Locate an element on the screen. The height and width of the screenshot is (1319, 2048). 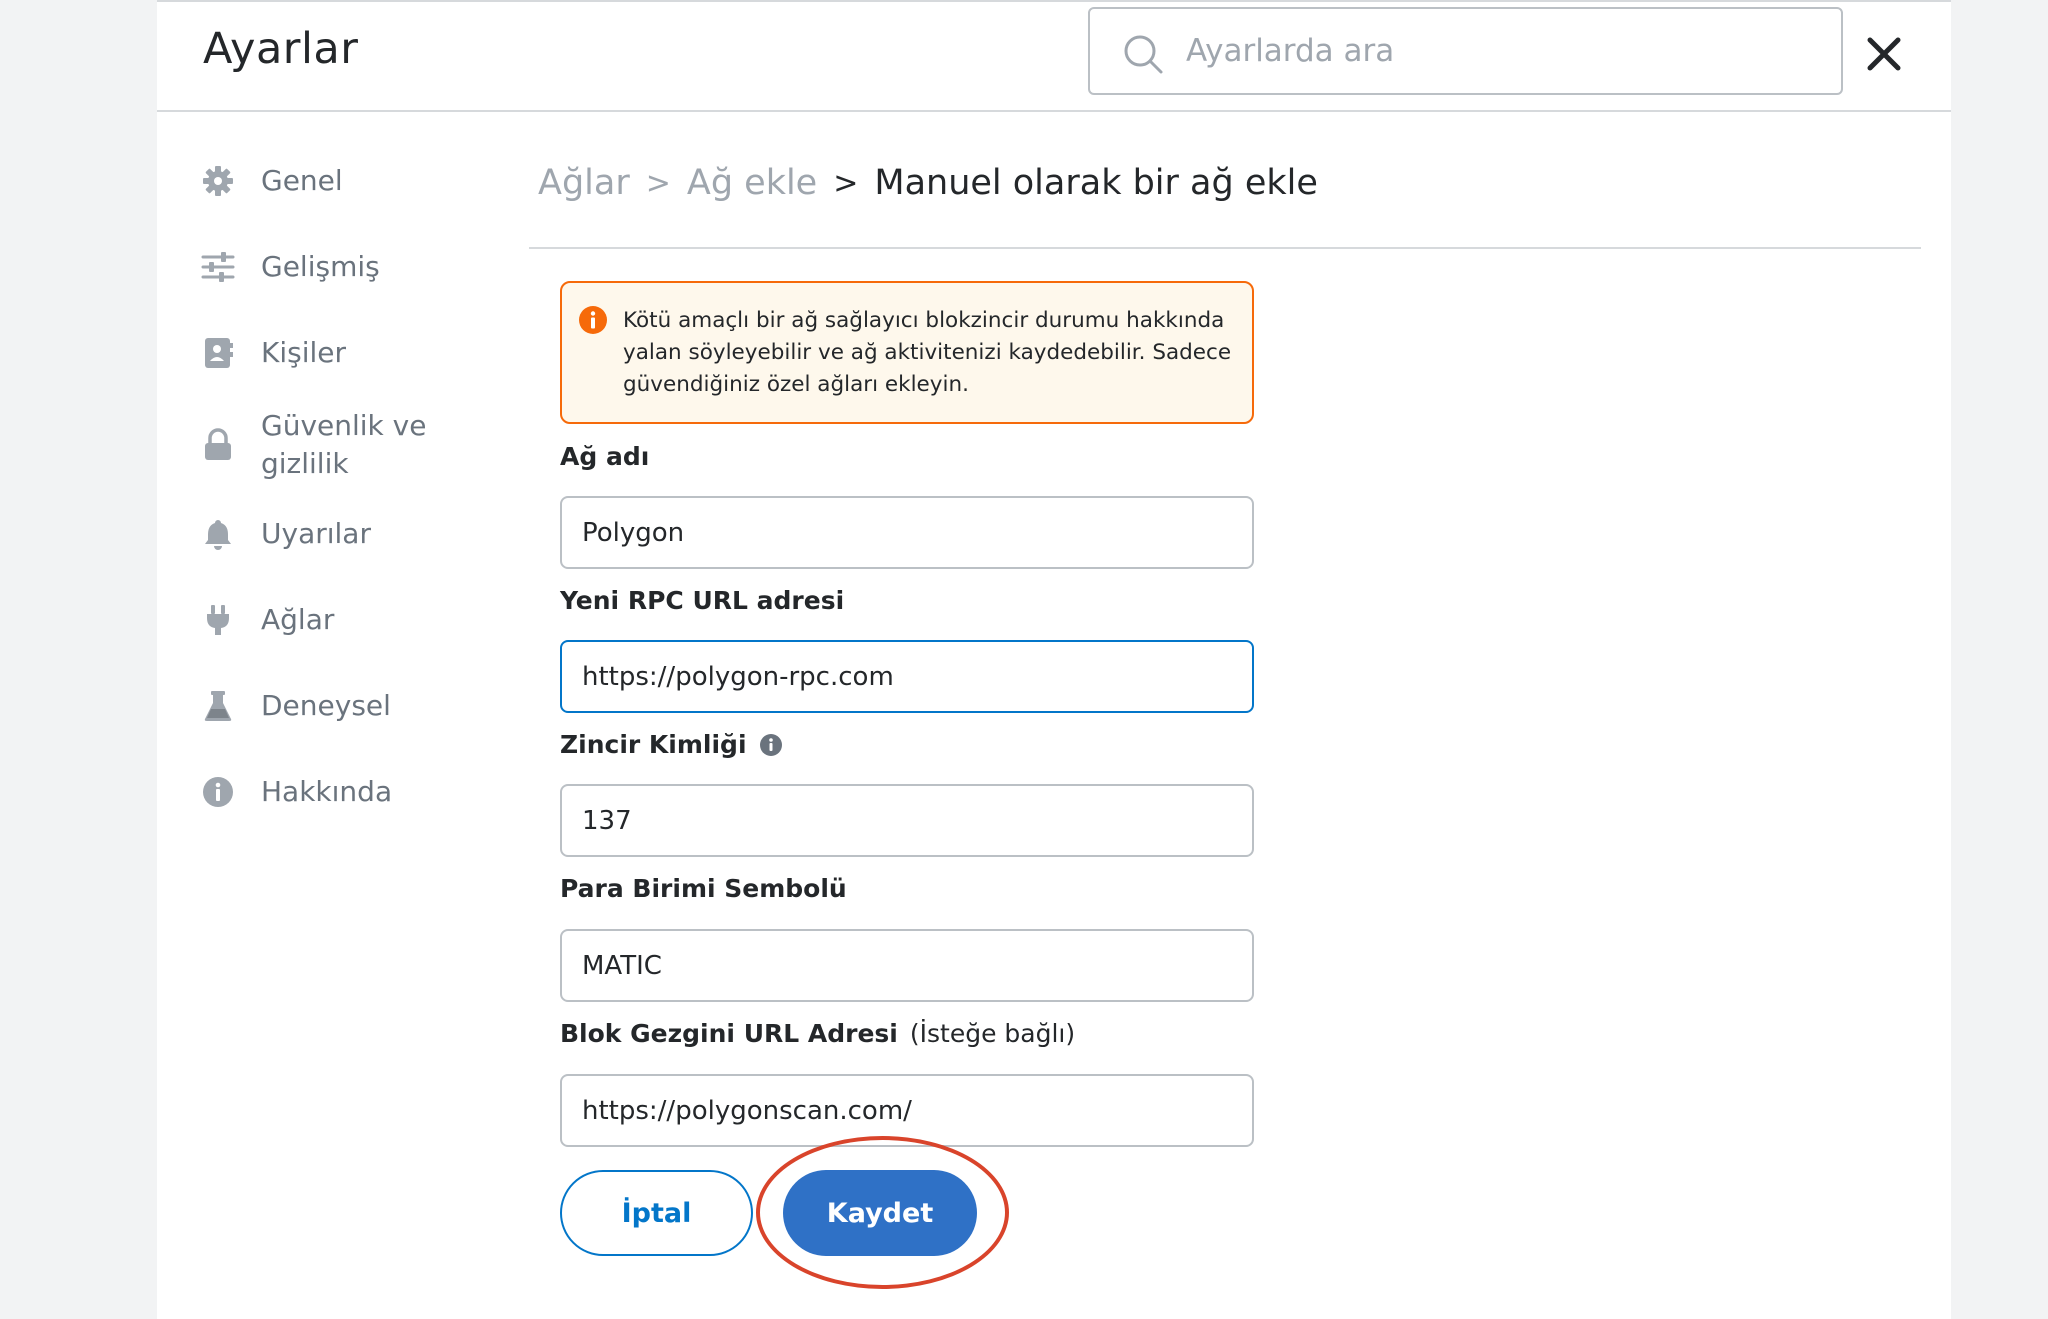
sidebar-item-label: Genel is located at coordinates (302, 180).